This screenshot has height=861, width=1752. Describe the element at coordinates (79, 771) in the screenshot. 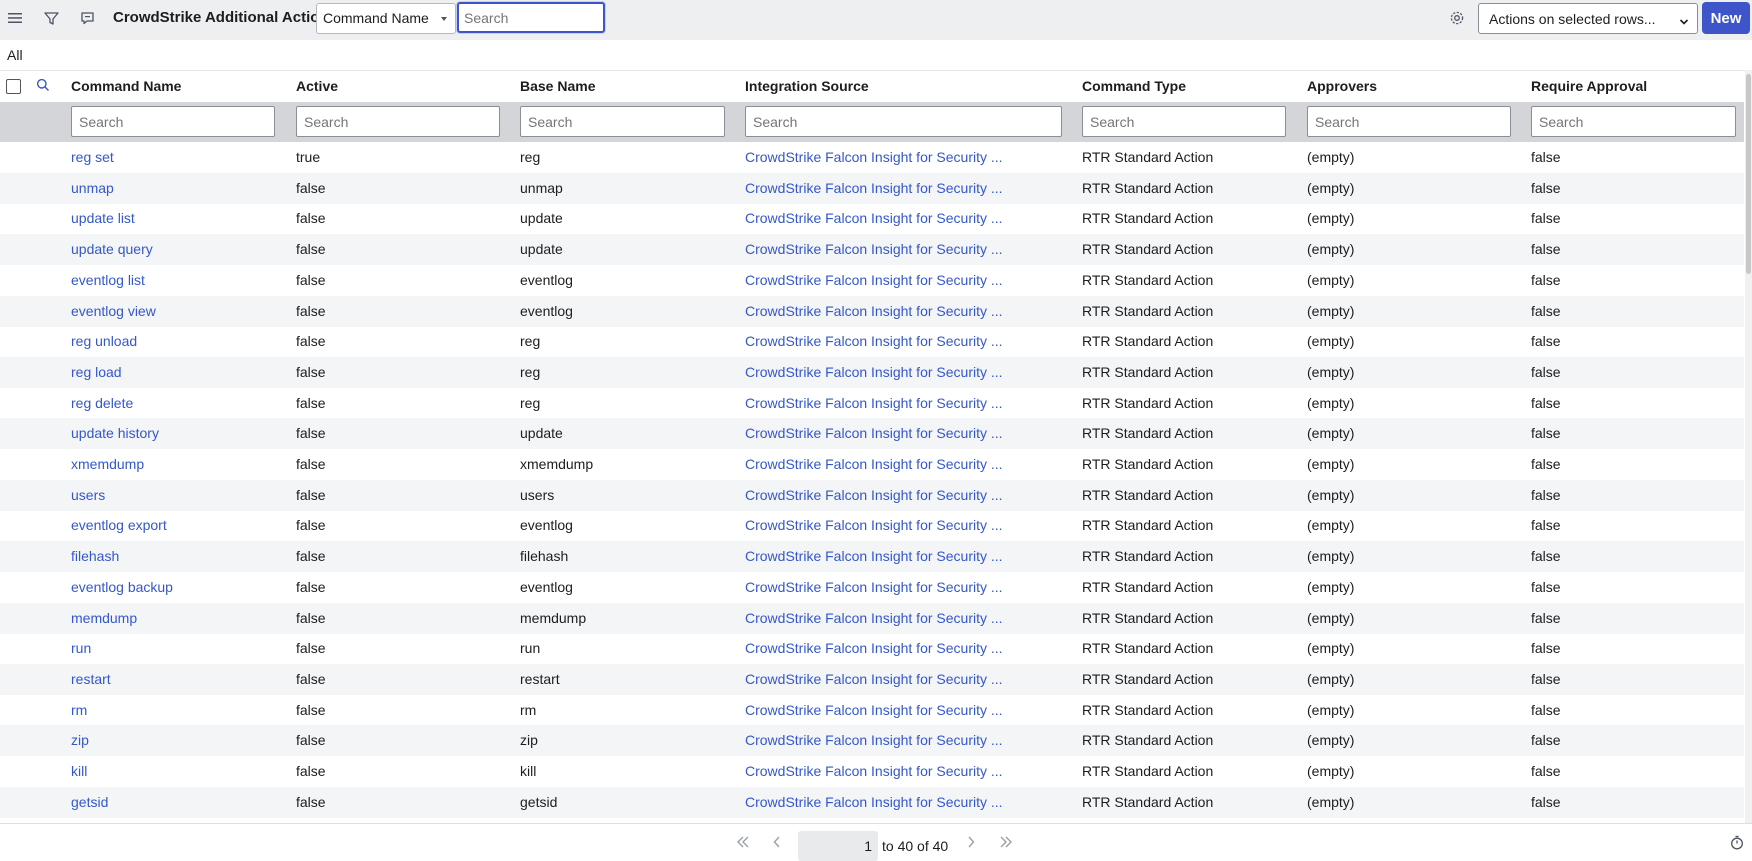

I see `cell-command-name: kill` at that location.